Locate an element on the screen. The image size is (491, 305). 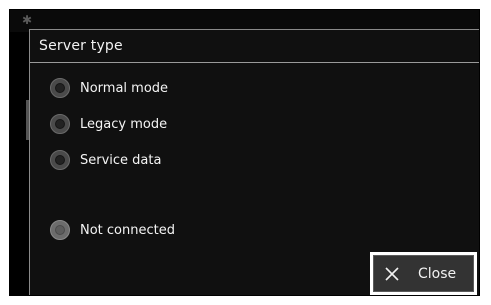
option-not-connected: Not connected is located at coordinates (112, 230).